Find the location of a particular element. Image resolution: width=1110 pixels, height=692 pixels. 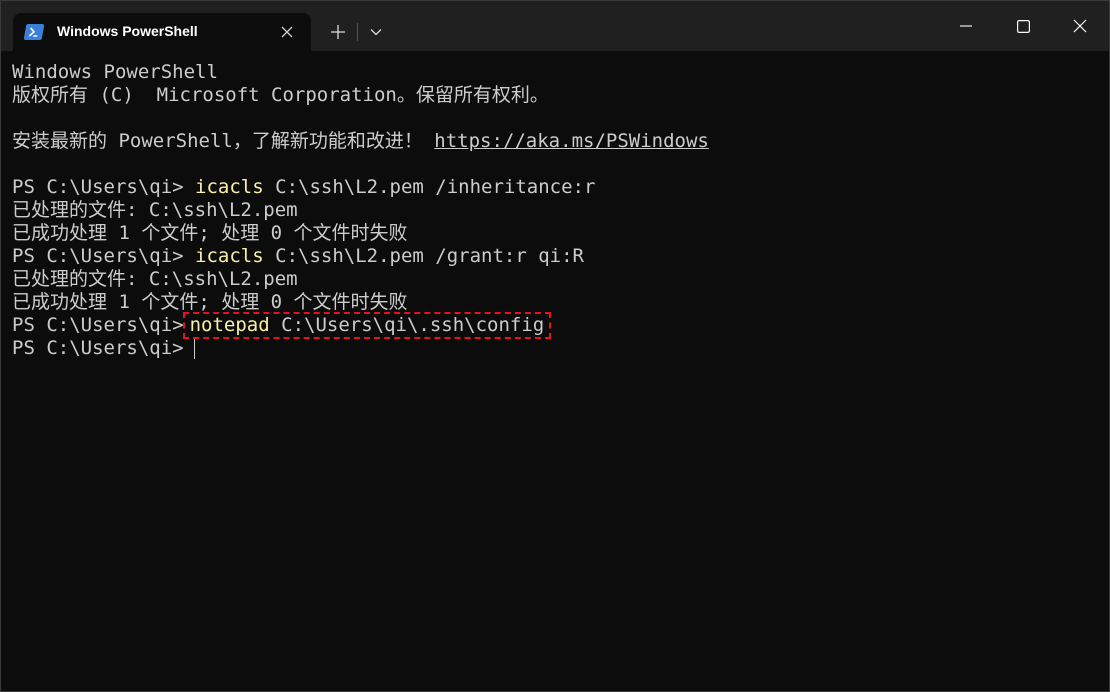

chevron-down-icon is located at coordinates (376, 32).